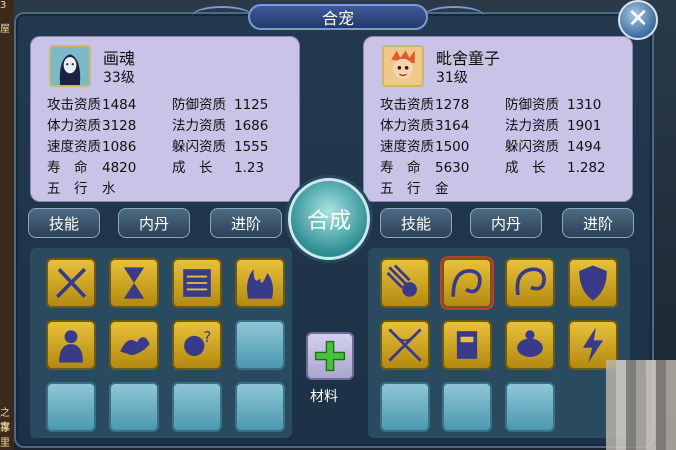  I want to click on demon-child-avatar-icon, so click(403, 66).